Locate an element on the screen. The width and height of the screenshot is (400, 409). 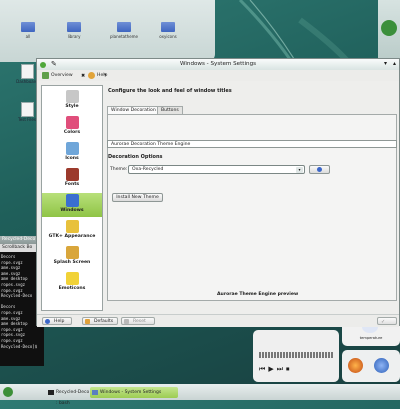
folder-item: planetatheme is located at coordinates (124, 30).